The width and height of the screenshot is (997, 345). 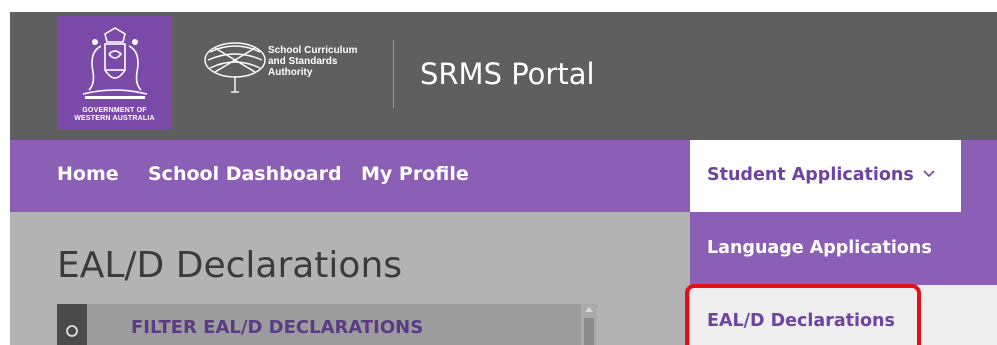 What do you see at coordinates (115, 63) in the screenshot?
I see `coat-of-arms-icon` at bounding box center [115, 63].